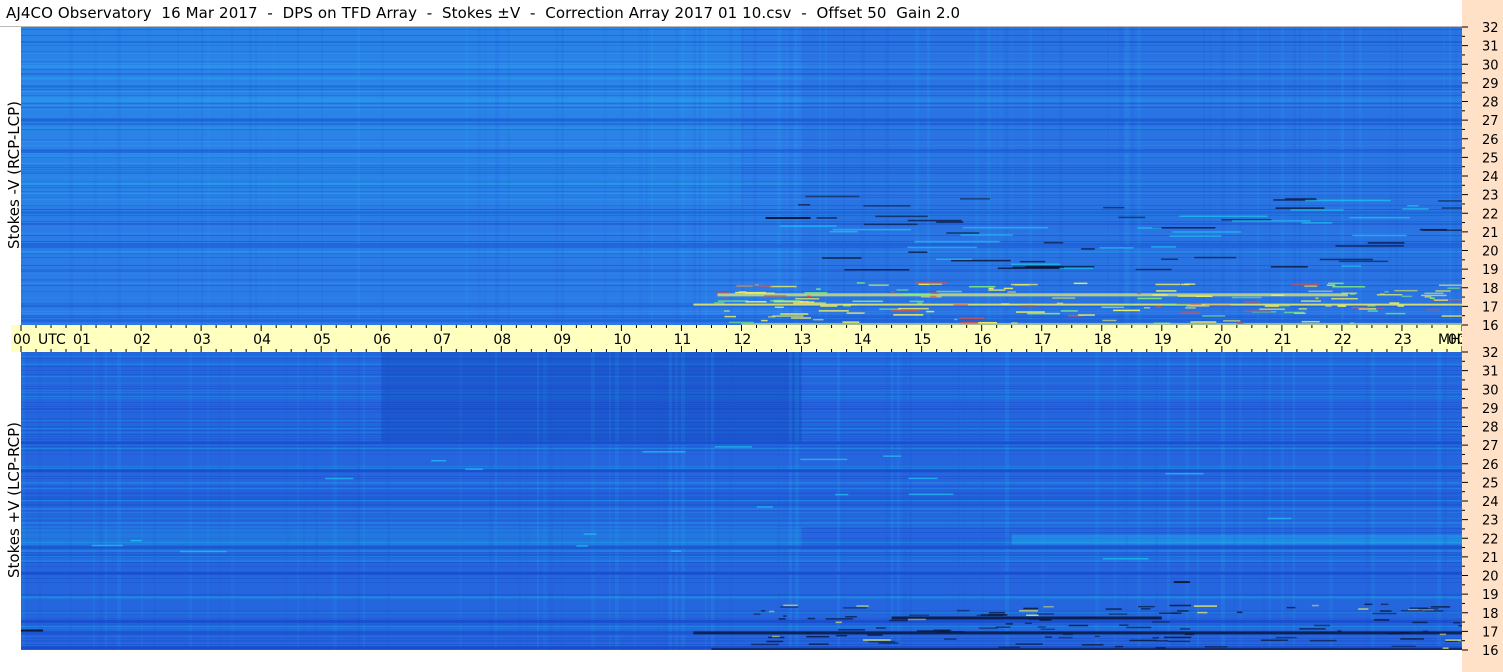  I want to click on utc-tick-label: 08, so click(502, 340).